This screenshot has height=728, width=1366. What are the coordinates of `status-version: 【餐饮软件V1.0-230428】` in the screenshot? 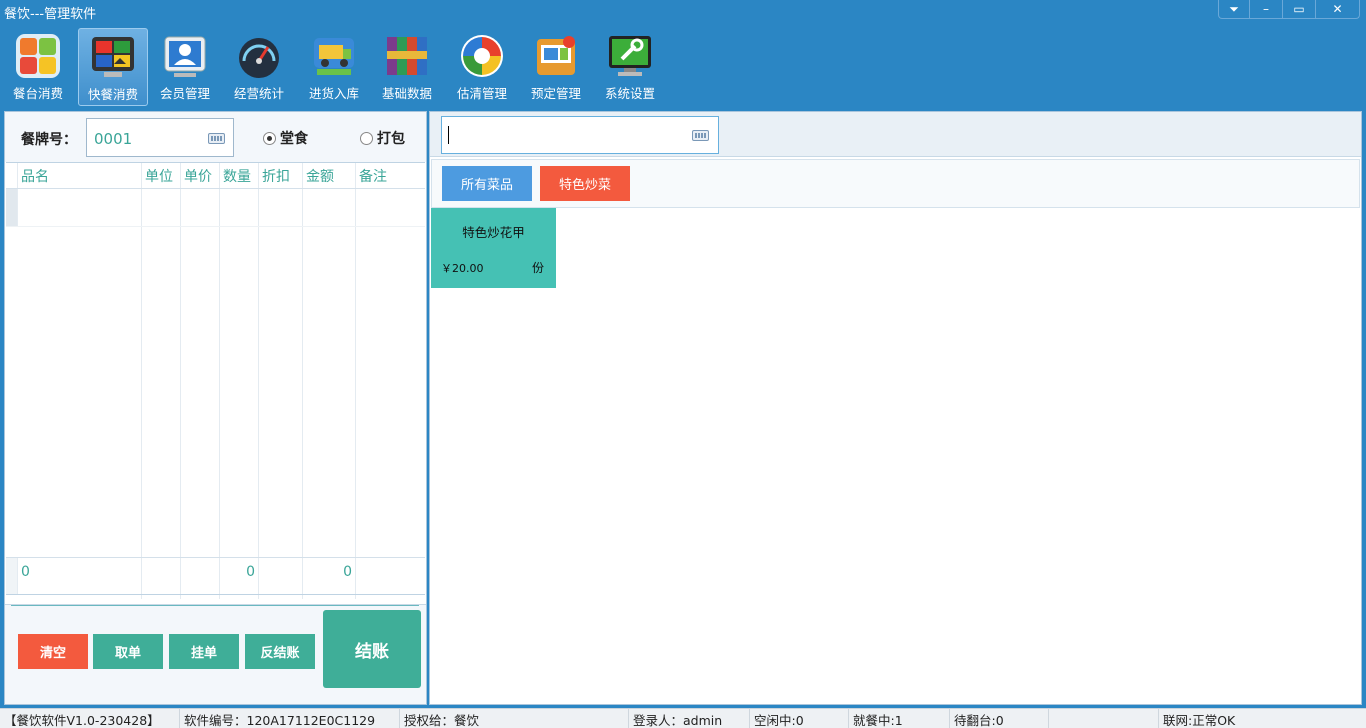 It's located at (90, 718).